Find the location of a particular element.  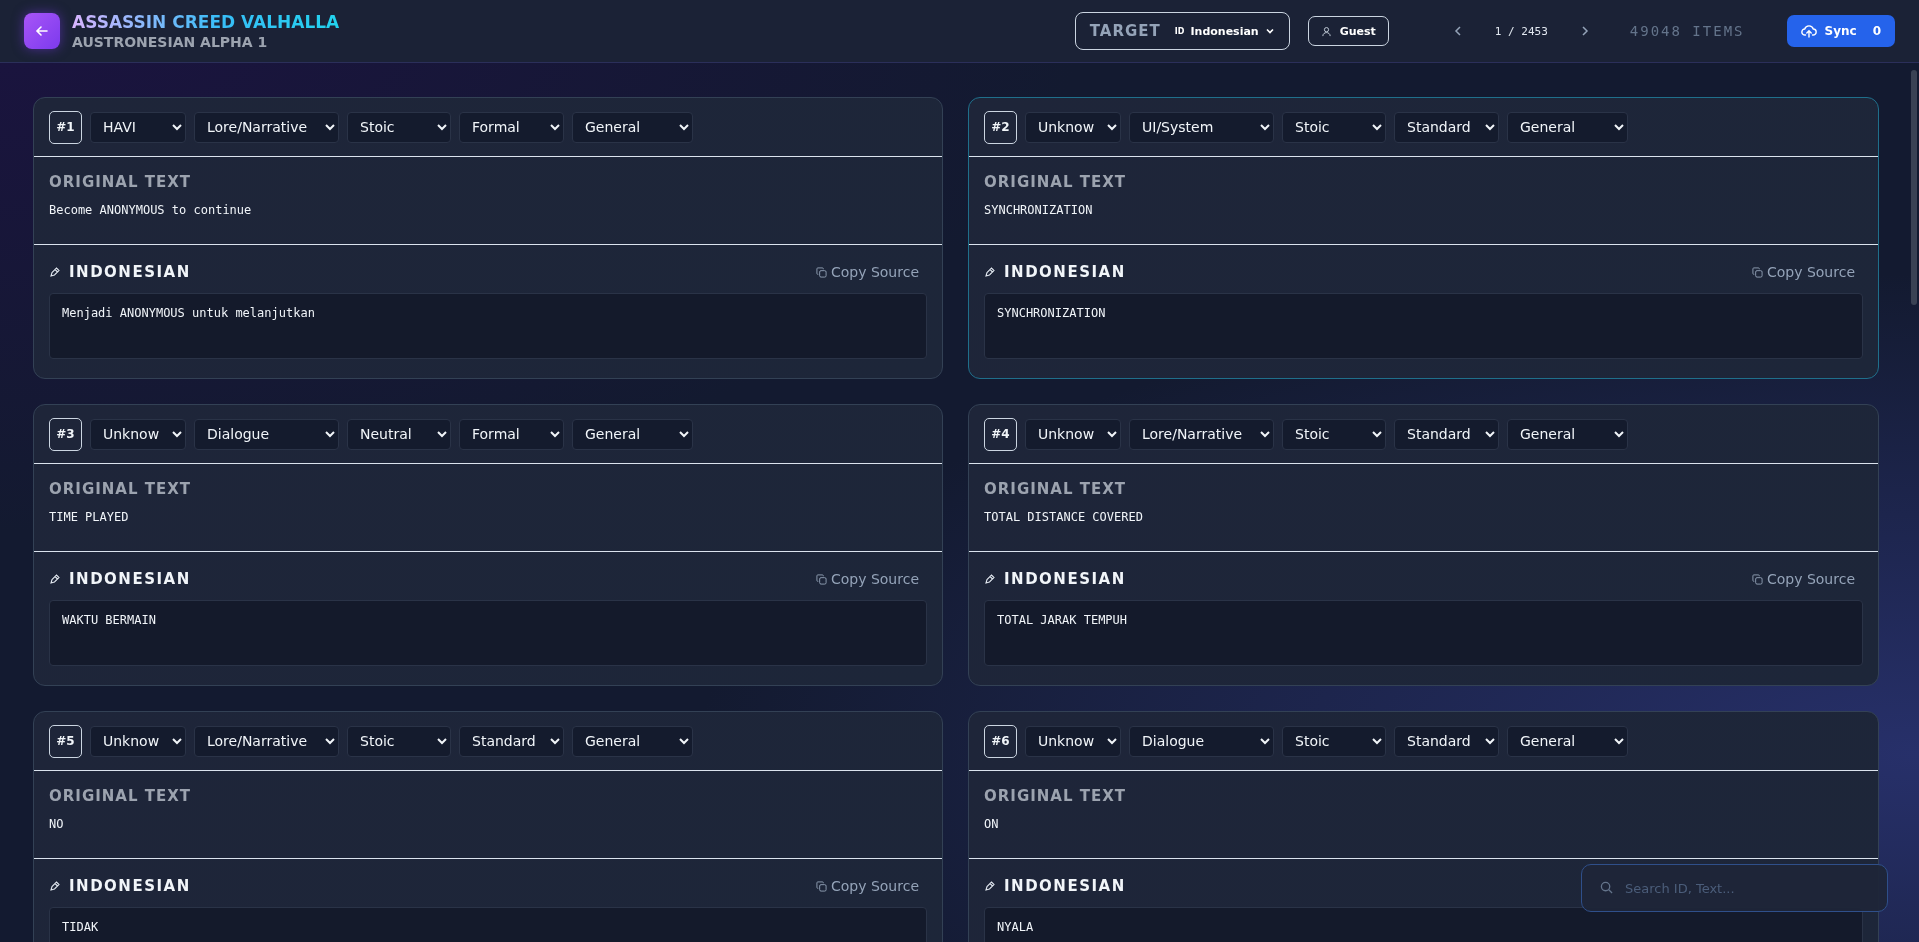

search-icon is located at coordinates (1606, 887).